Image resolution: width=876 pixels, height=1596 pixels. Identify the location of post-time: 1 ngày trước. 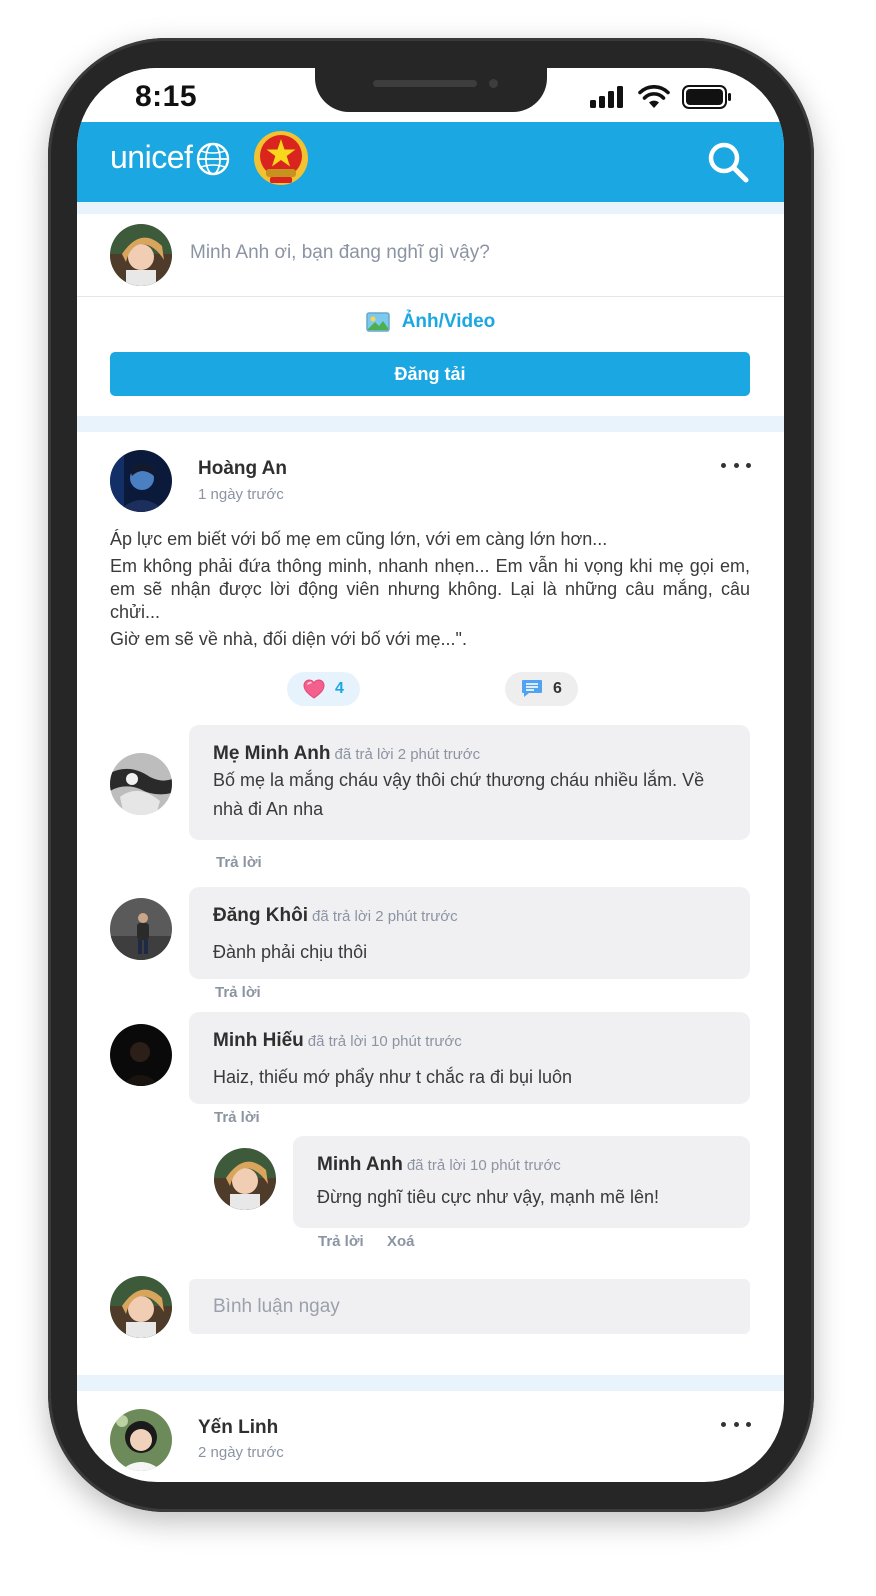
(241, 494).